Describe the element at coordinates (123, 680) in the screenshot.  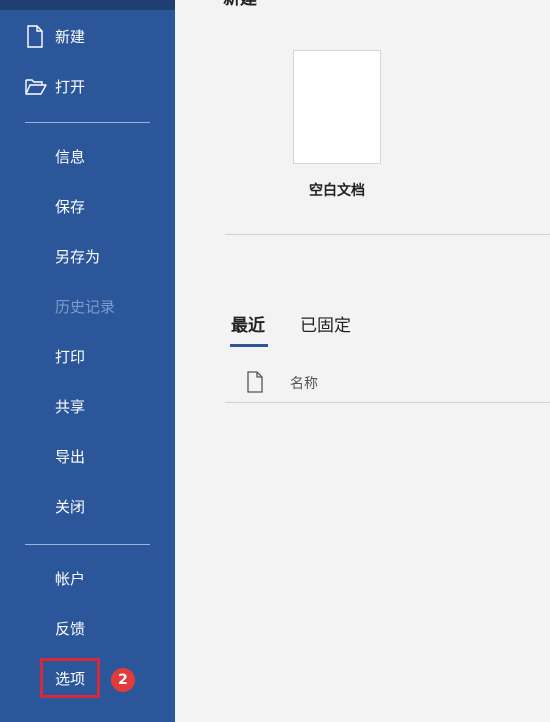
I see `step-badge: 2` at that location.